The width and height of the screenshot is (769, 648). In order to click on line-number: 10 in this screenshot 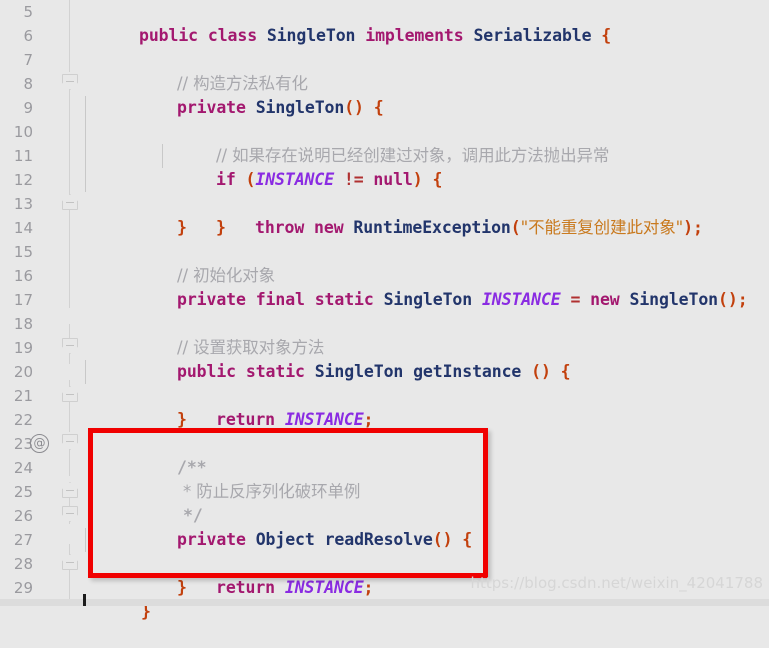, I will do `click(23, 132)`.